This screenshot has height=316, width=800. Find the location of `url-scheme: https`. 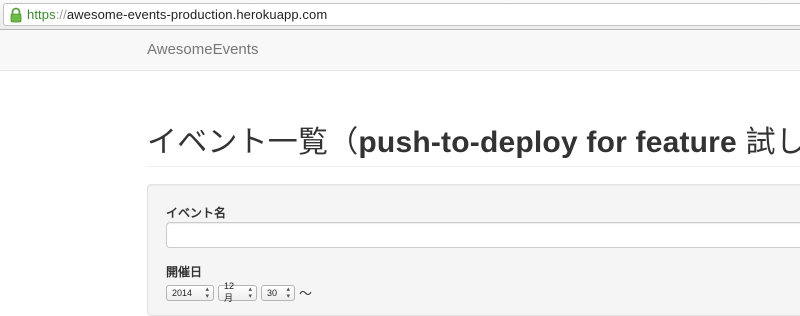

url-scheme: https is located at coordinates (41, 14).